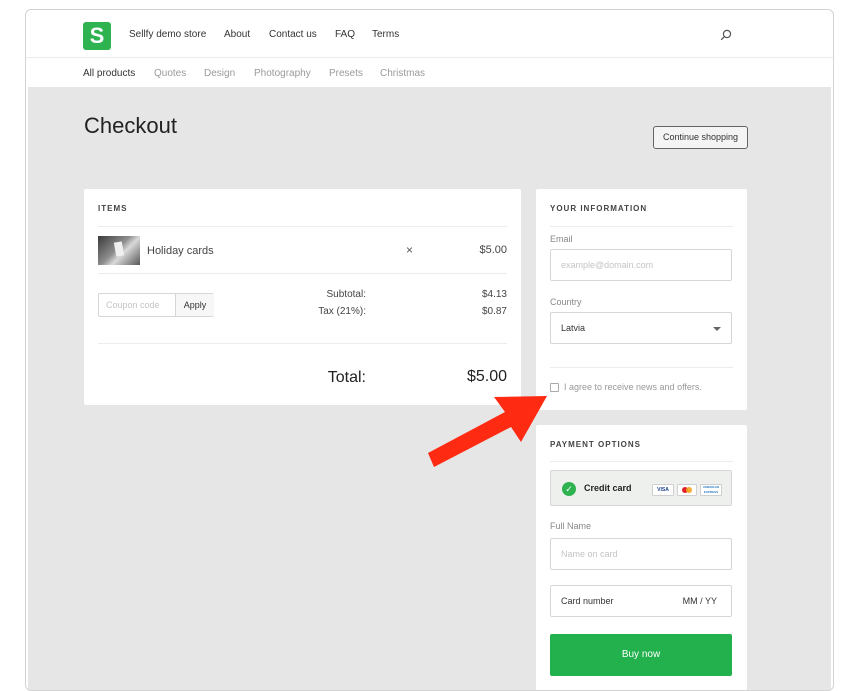  Describe the element at coordinates (608, 488) in the screenshot. I see `payment-method-label: Credit card` at that location.